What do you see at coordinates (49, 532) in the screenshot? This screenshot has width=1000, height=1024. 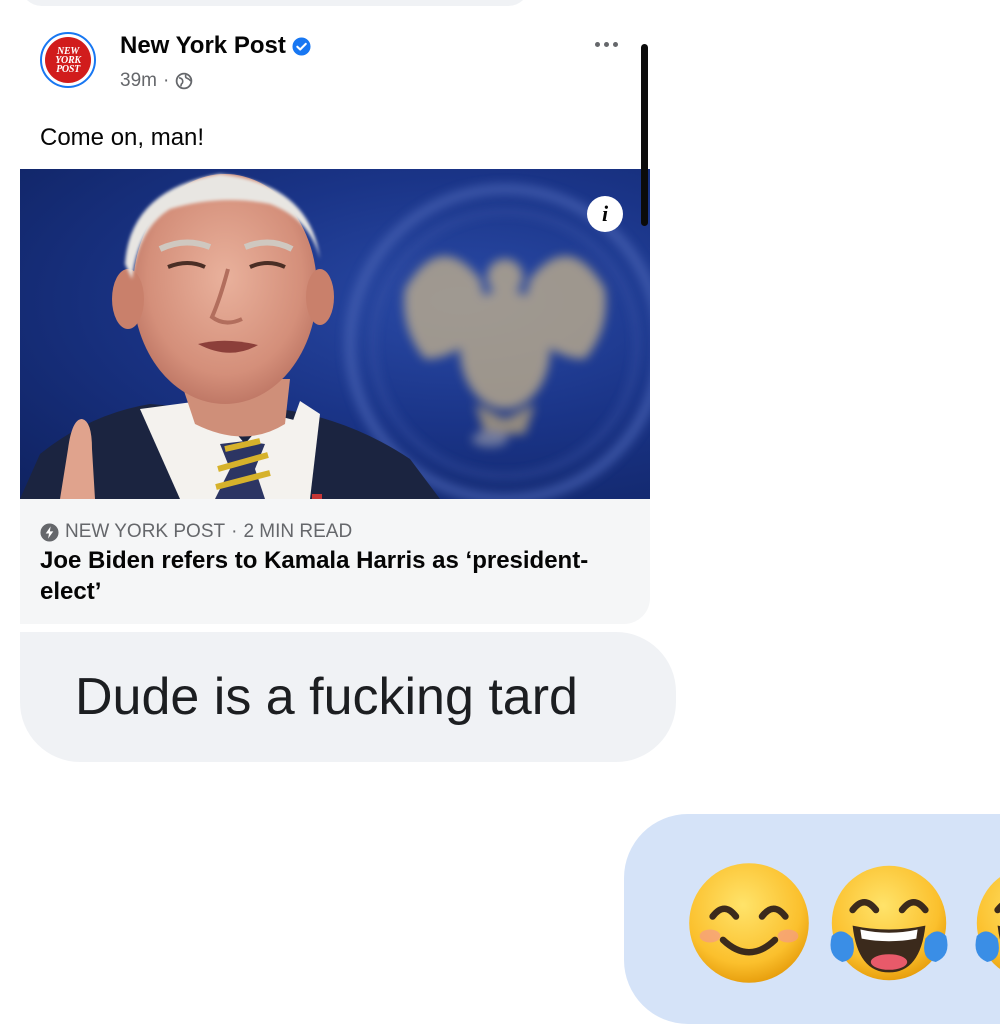 I see `instant-article-bolt-icon` at bounding box center [49, 532].